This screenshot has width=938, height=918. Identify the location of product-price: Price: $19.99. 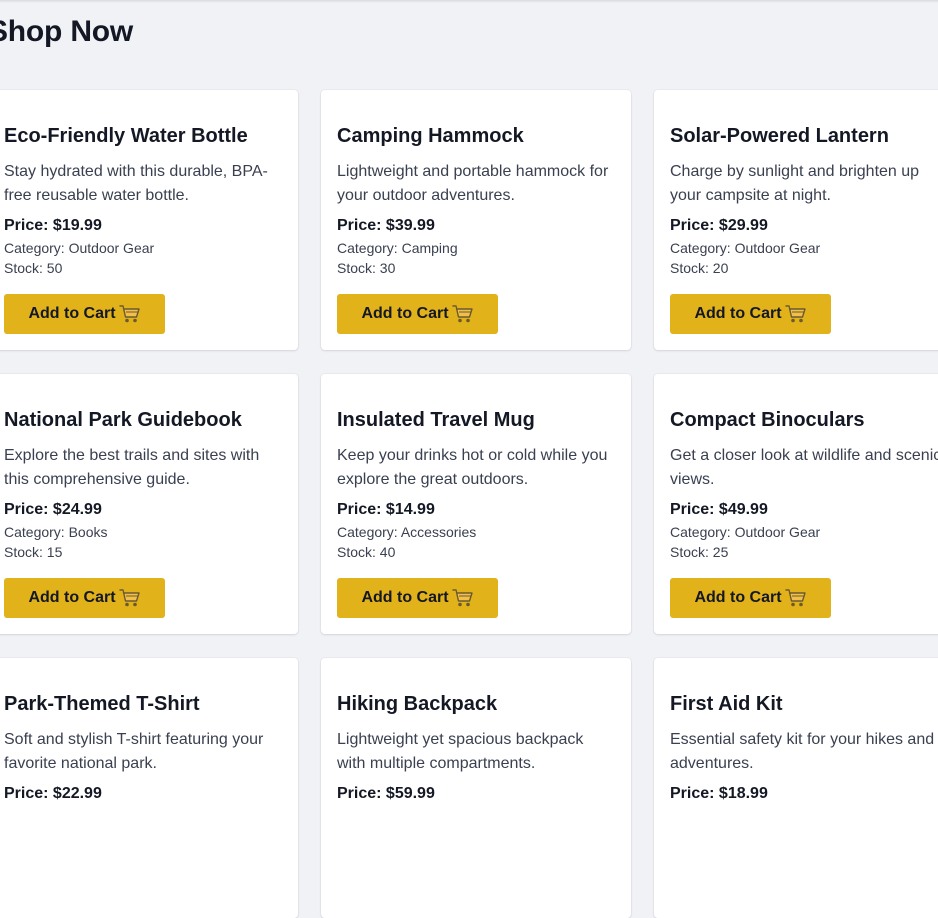
(53, 225).